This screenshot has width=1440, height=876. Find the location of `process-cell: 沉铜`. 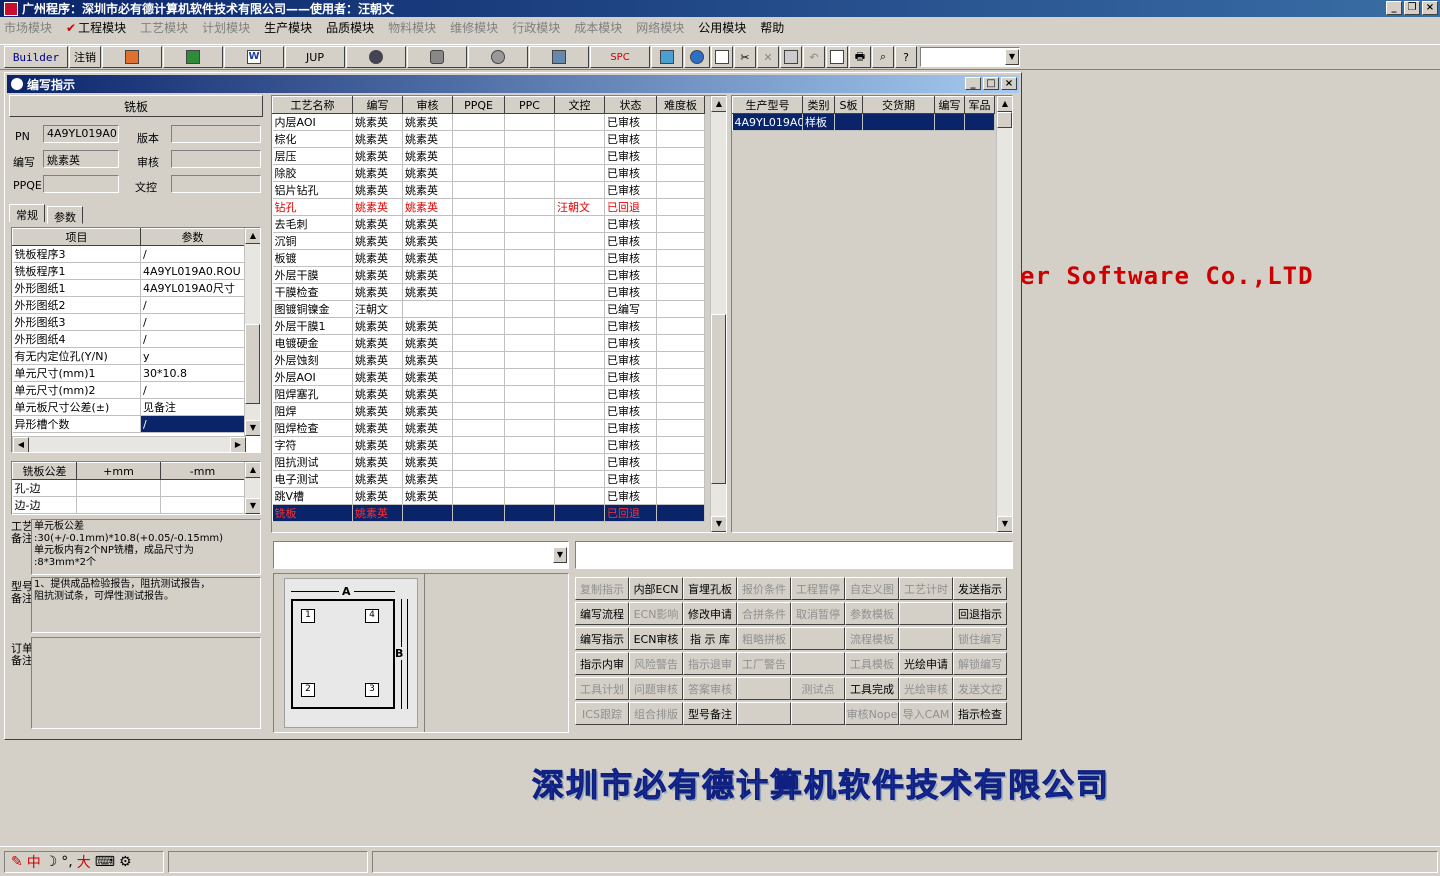

process-cell: 沉铜 is located at coordinates (312, 241).